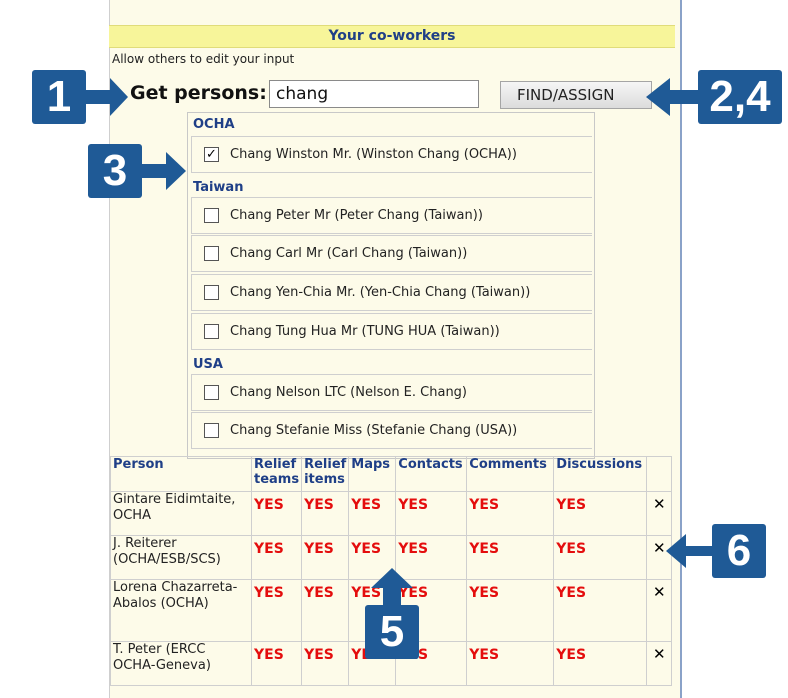 The height and width of the screenshot is (698, 788). Describe the element at coordinates (59, 97) in the screenshot. I see `step-marker-1: 1` at that location.